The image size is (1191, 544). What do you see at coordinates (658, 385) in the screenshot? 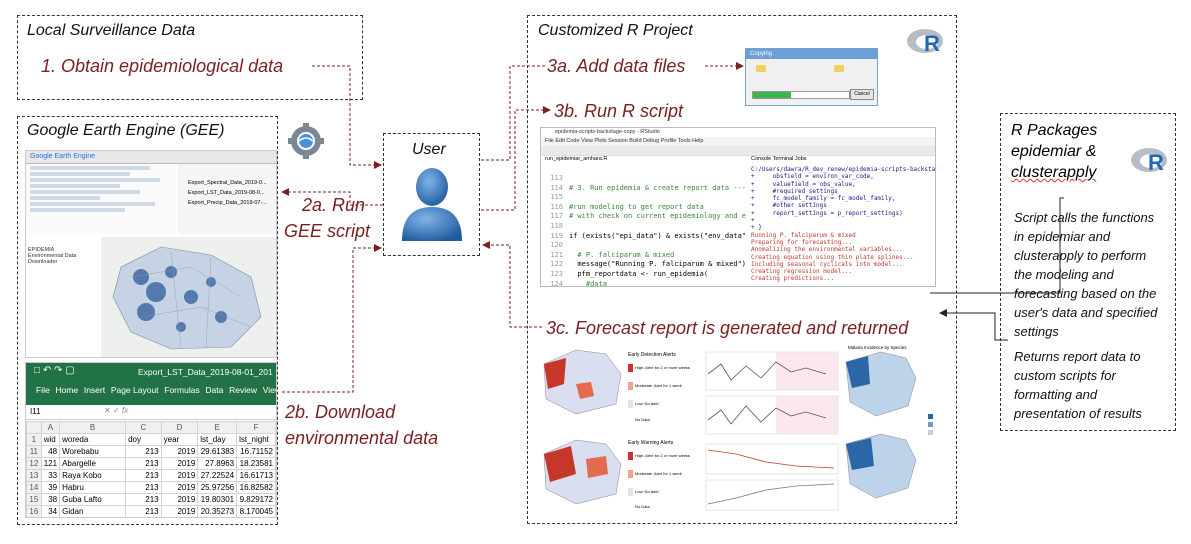
I see `legend-entry: Moderate: Alert for 1 week` at bounding box center [658, 385].